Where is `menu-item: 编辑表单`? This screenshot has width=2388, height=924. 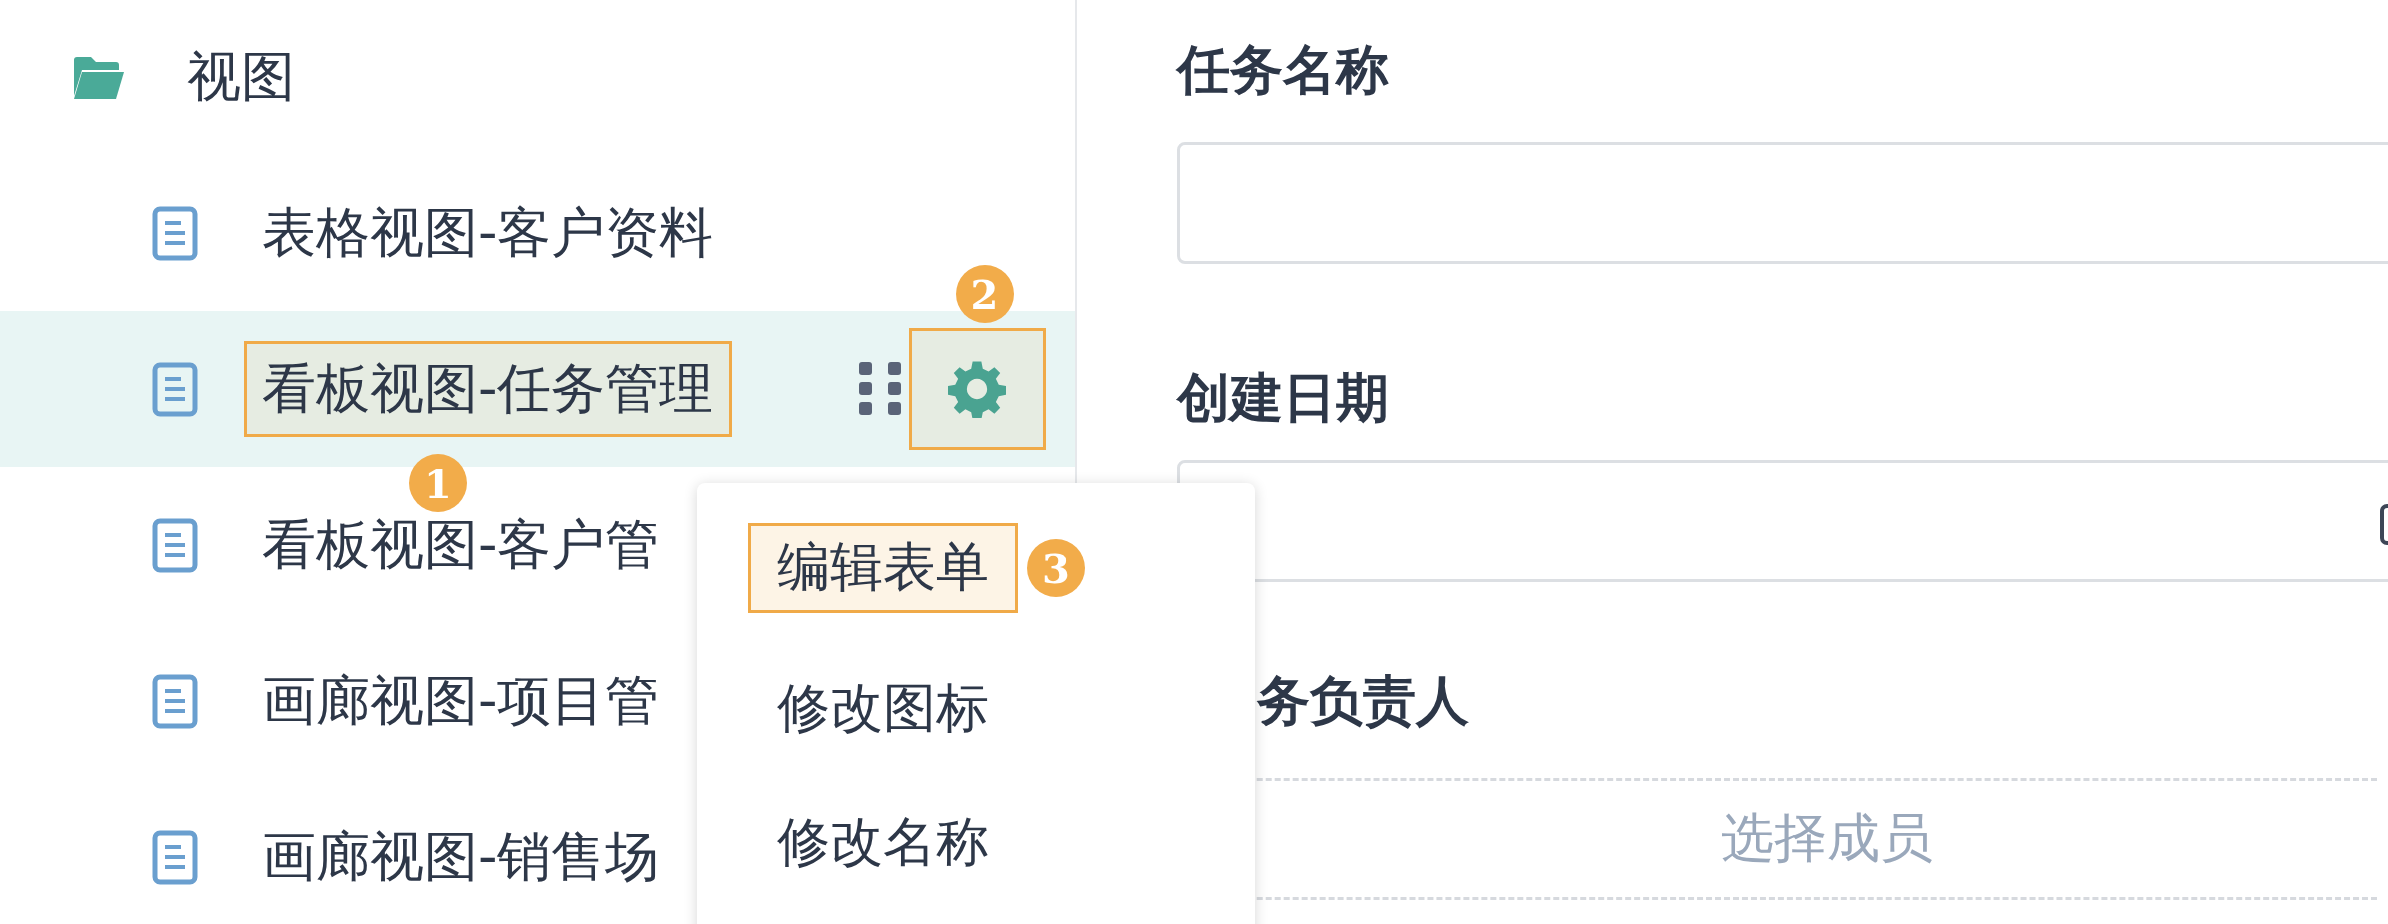
menu-item: 编辑表单 is located at coordinates (883, 568).